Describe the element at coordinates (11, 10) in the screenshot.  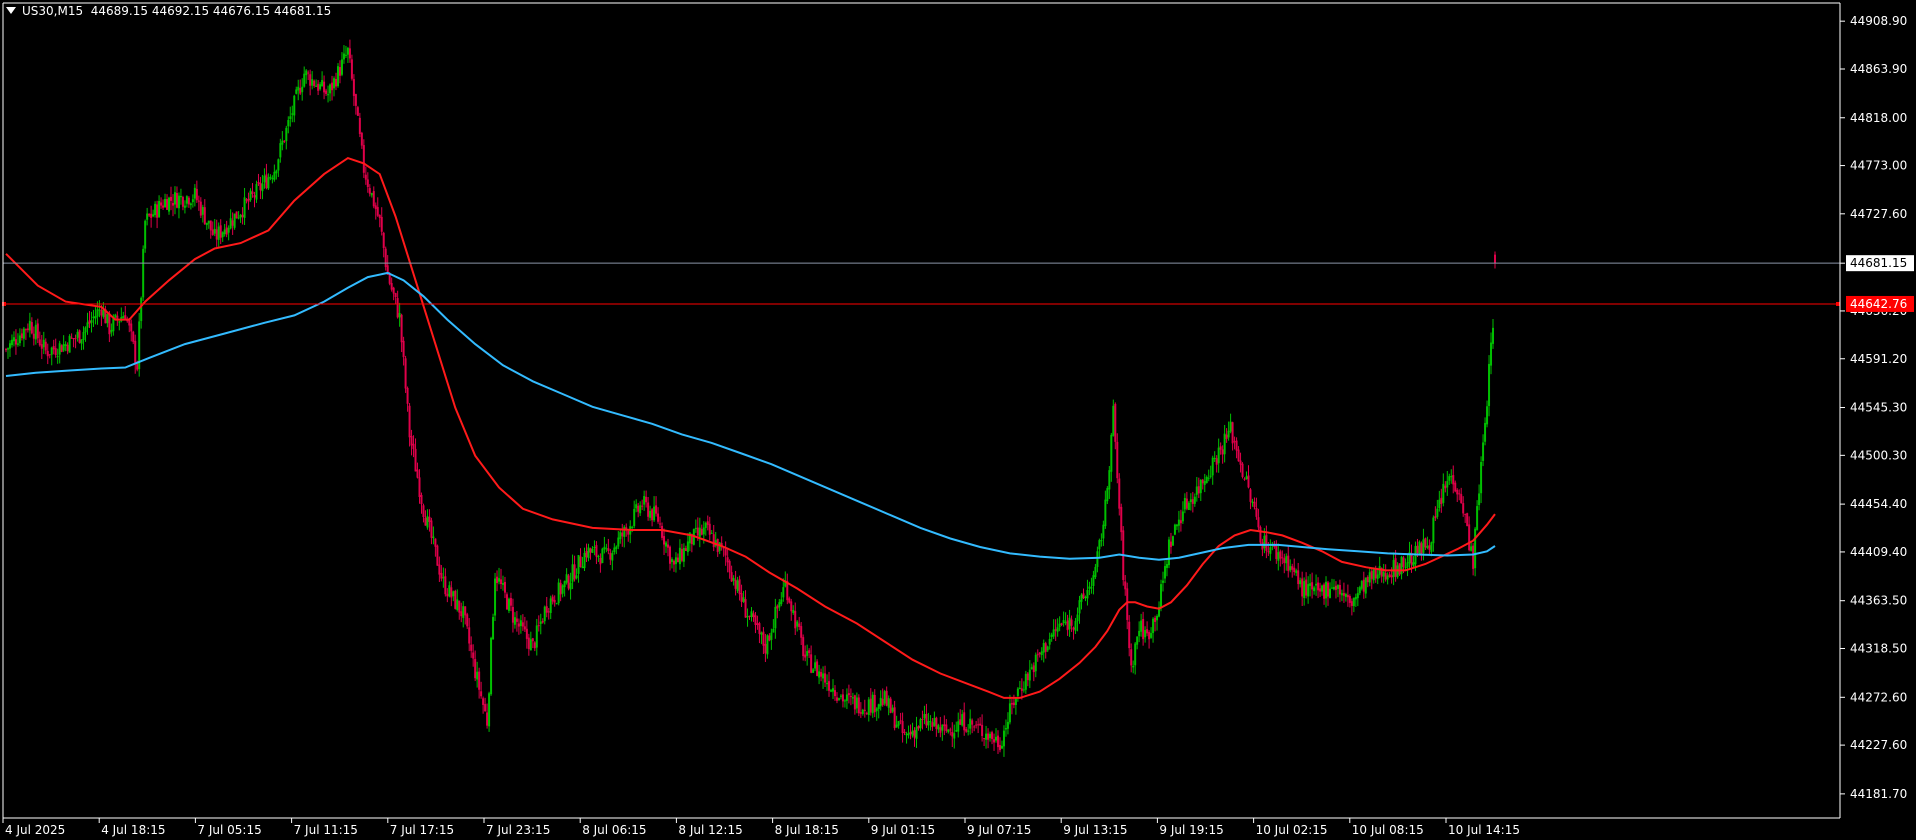
I see `chart-menu-triangle-icon` at that location.